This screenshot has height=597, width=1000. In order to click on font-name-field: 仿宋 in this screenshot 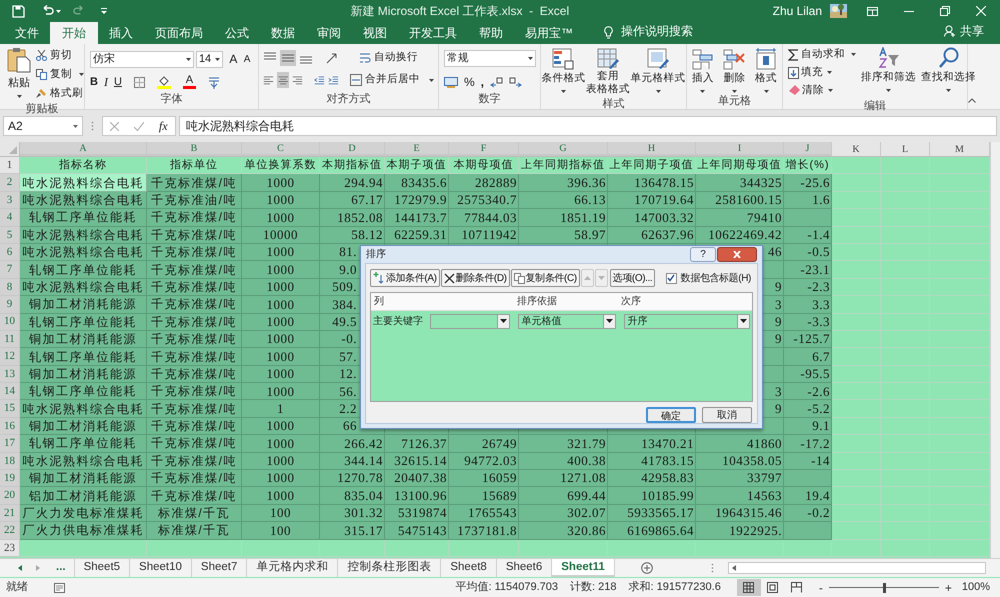, I will do `click(142, 59)`.